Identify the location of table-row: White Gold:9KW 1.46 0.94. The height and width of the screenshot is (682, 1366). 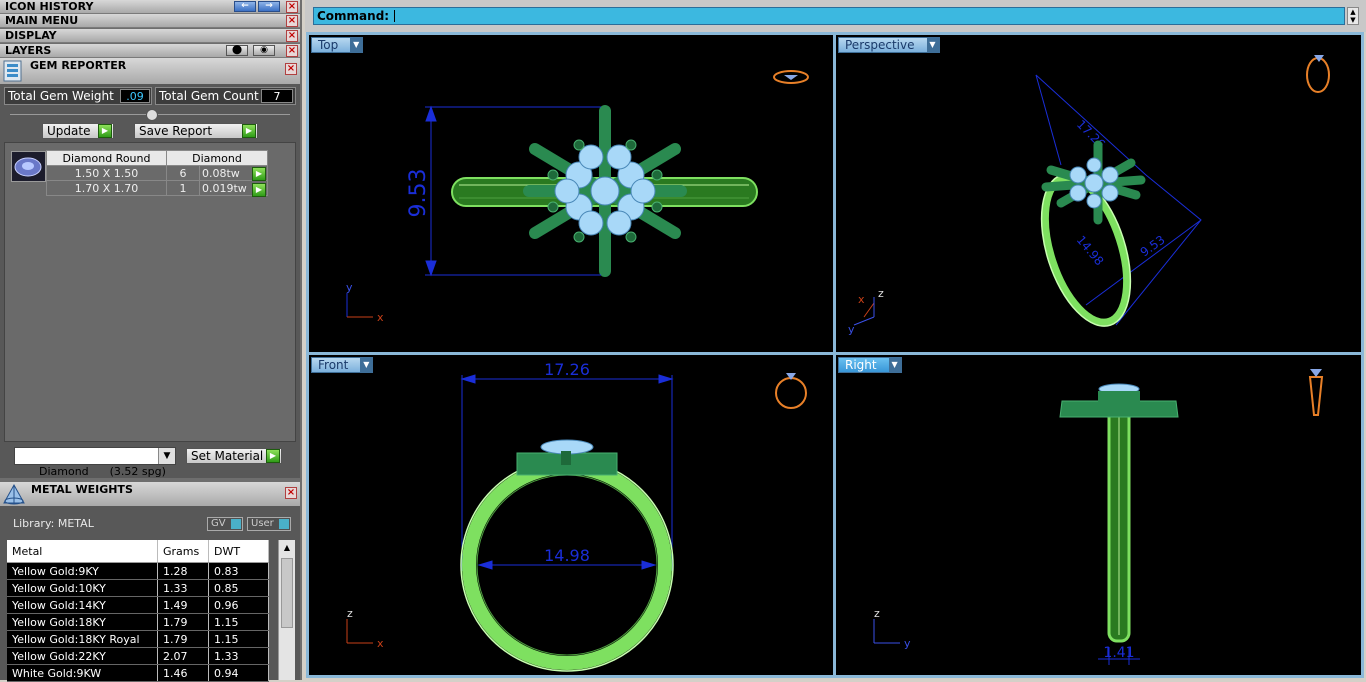
(138, 673).